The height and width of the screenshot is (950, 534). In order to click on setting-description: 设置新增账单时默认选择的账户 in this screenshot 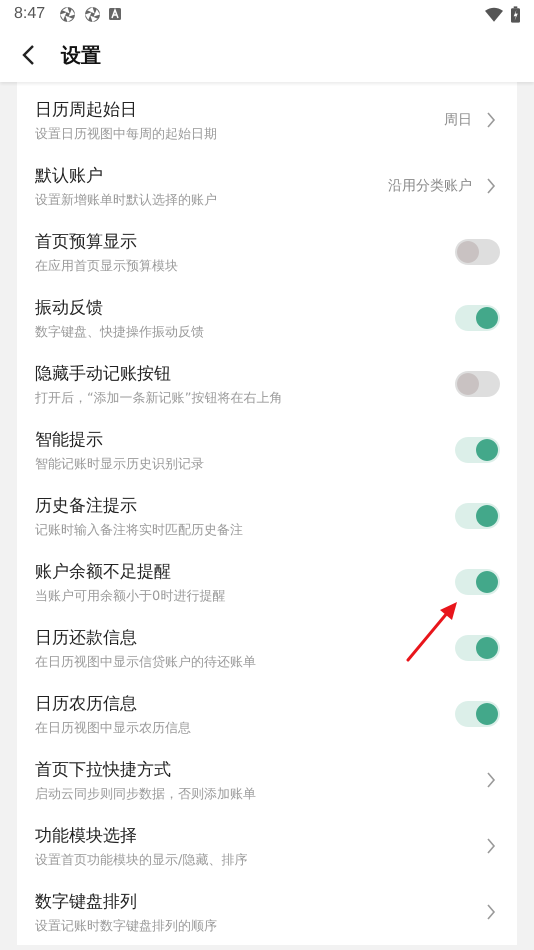, I will do `click(126, 200)`.